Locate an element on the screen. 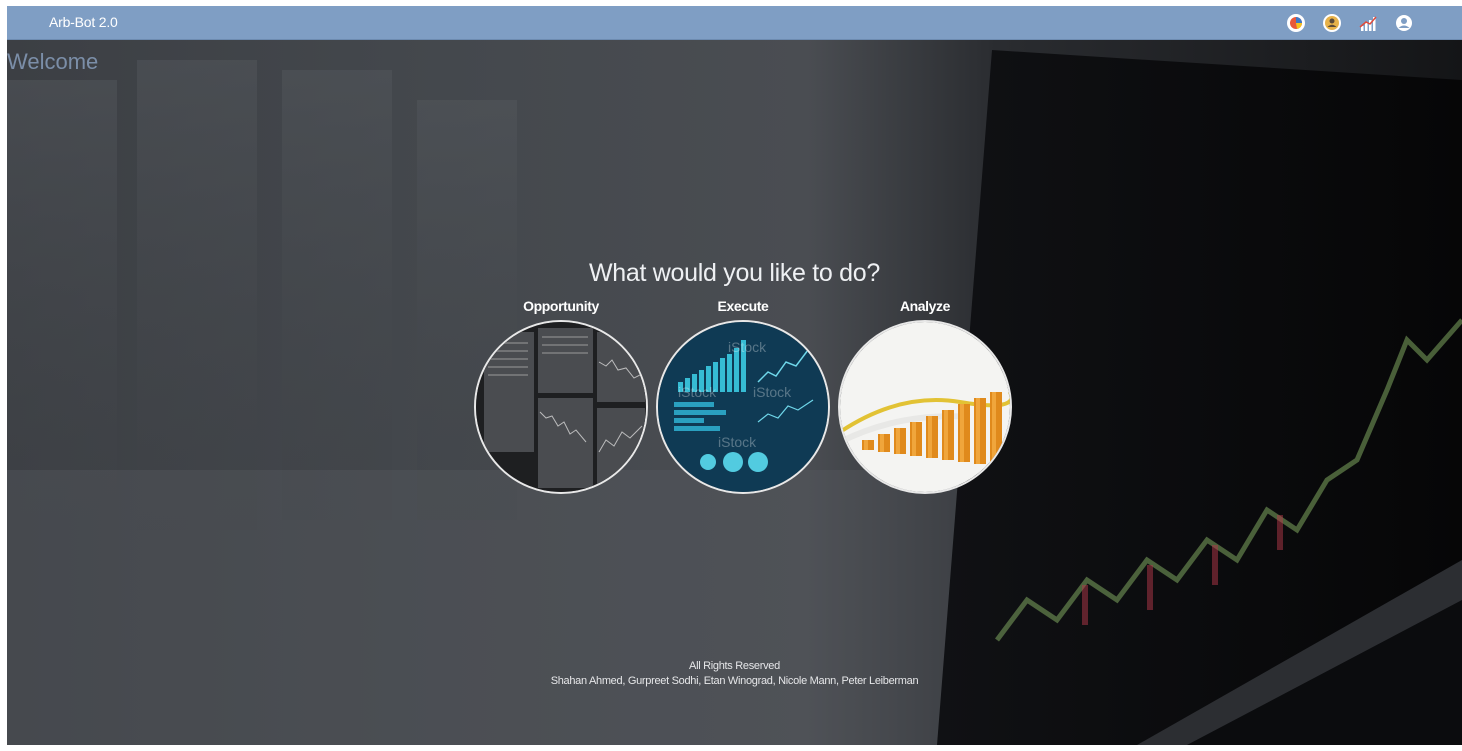 The height and width of the screenshot is (751, 1462). welcome-title: Welcome is located at coordinates (53, 61).